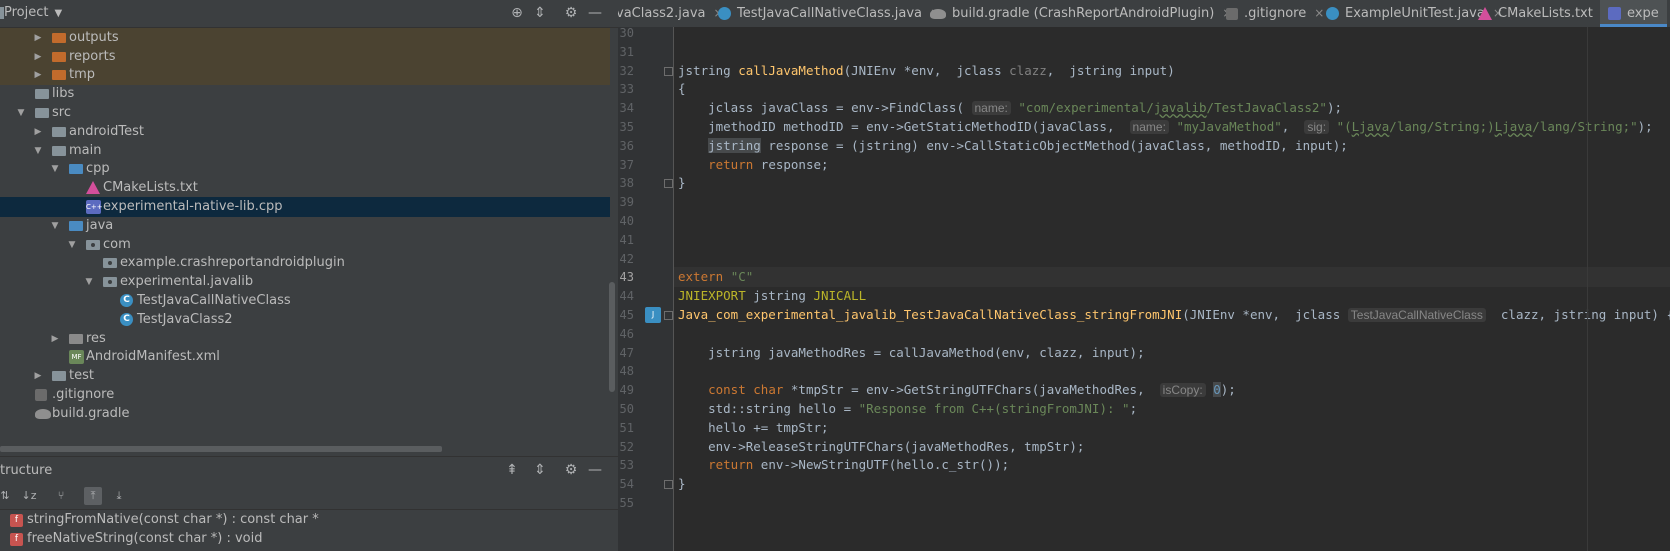  I want to click on tree-item: ▼ com, so click(305, 245).